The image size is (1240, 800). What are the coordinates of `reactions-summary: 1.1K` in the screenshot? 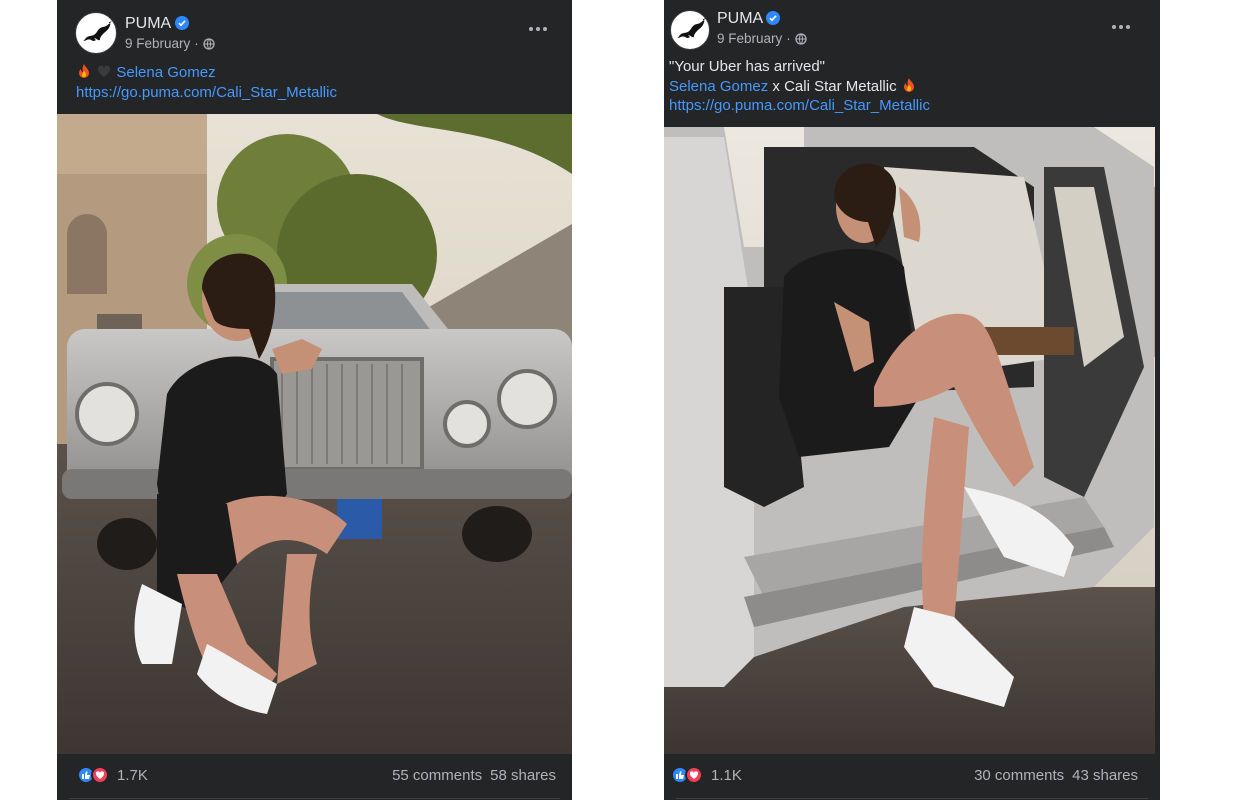 It's located at (706, 775).